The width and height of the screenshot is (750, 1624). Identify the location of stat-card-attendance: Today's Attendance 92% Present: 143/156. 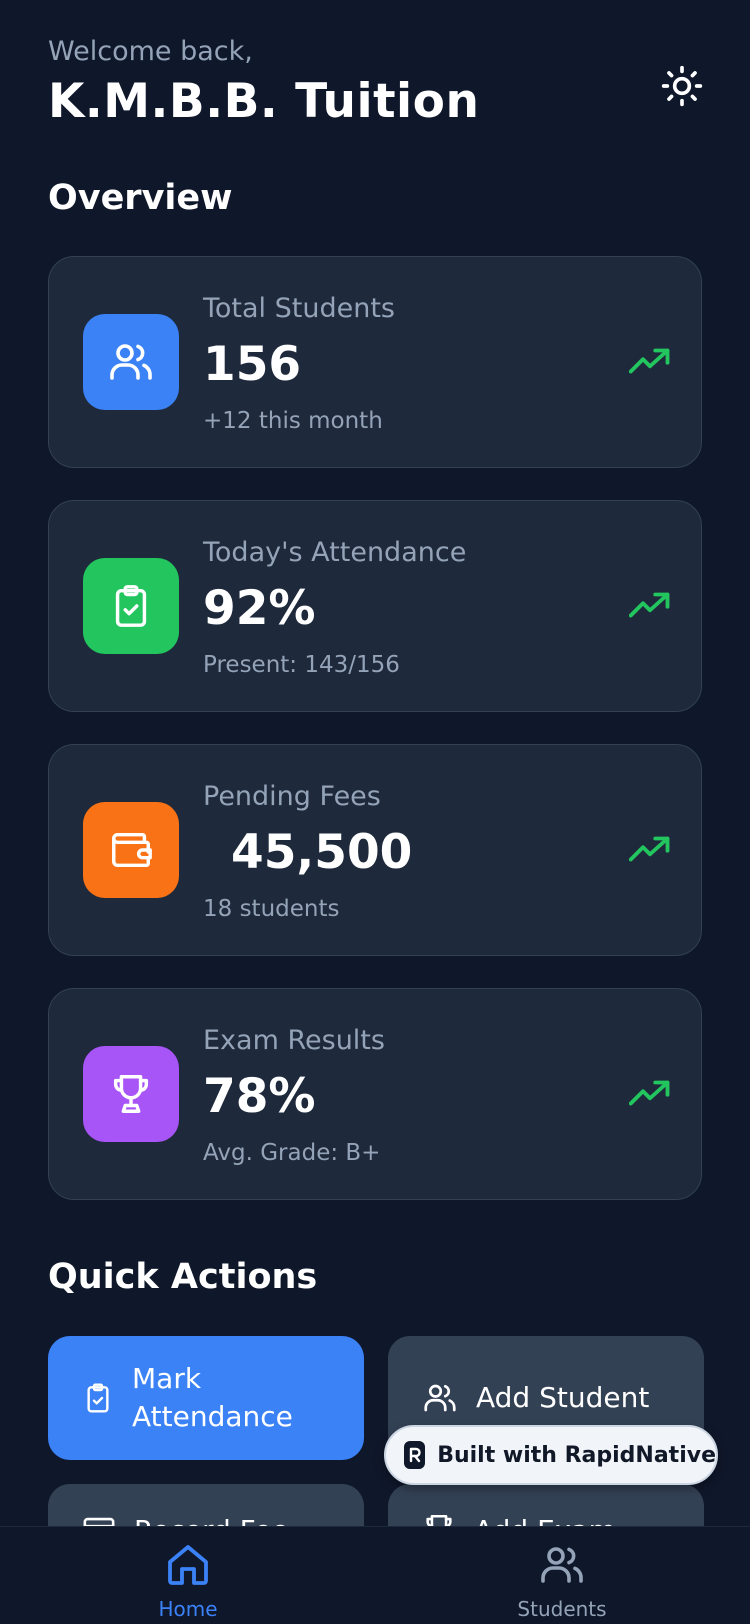
(375, 606).